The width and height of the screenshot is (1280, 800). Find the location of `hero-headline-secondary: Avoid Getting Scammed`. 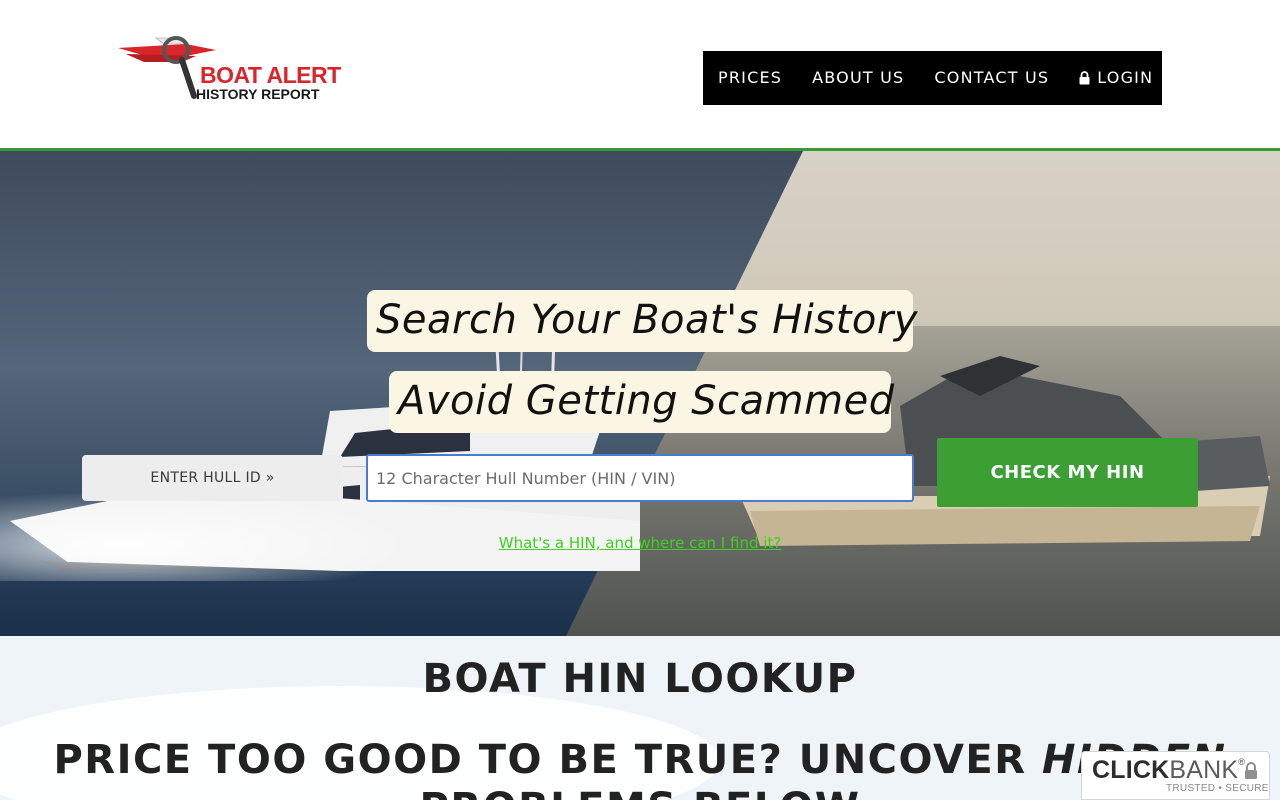

hero-headline-secondary: Avoid Getting Scammed is located at coordinates (641, 402).